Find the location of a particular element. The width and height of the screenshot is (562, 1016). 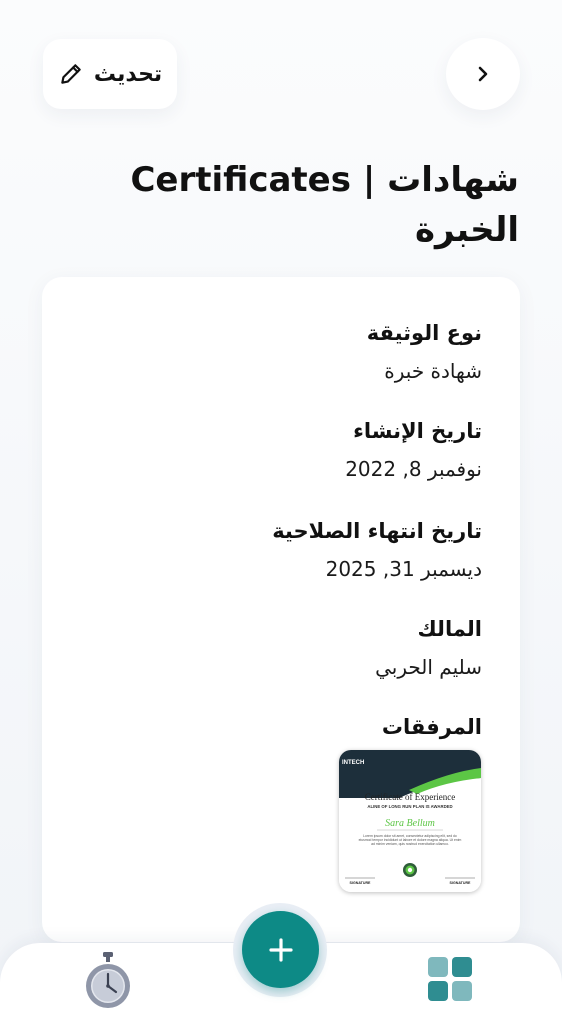

cert-title: Certificate of Experience is located at coordinates (410, 797).